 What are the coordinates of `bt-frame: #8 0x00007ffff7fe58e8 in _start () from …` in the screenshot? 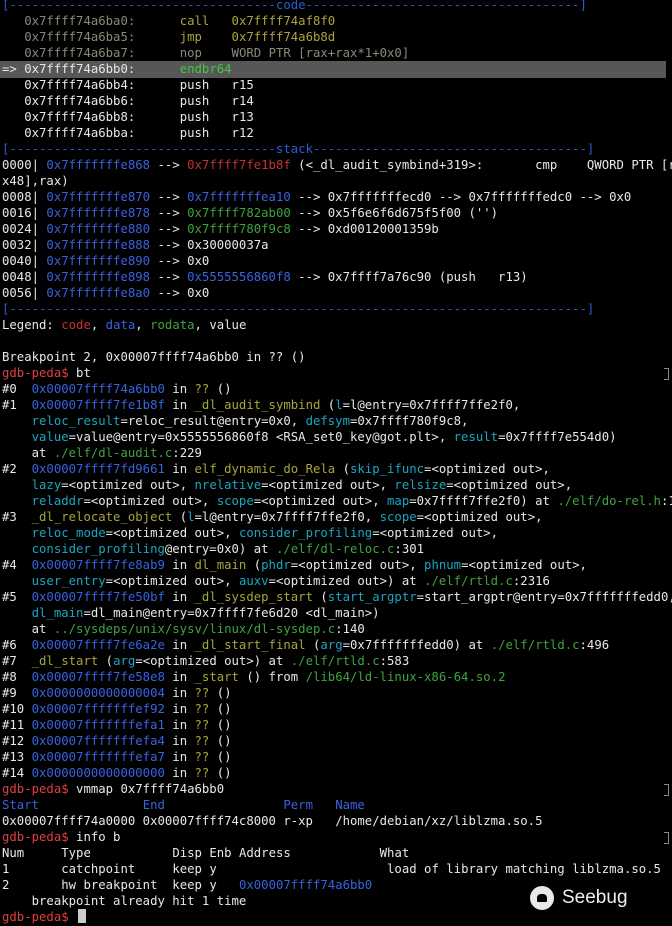 It's located at (254, 677).